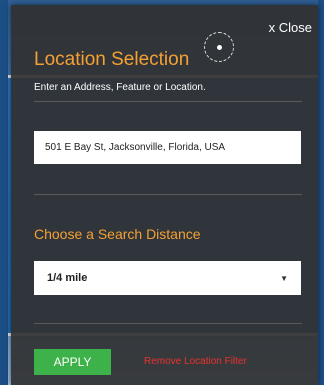  What do you see at coordinates (67, 278) in the screenshot?
I see `distance-selected-value: 1/4 mile` at bounding box center [67, 278].